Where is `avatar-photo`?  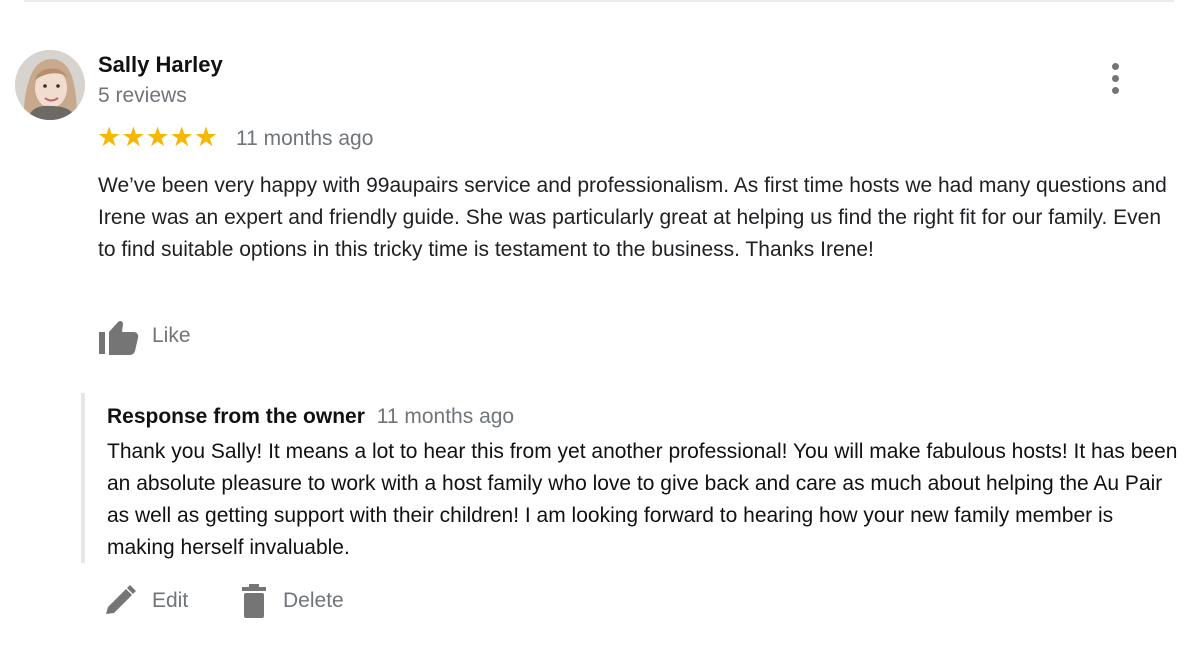 avatar-photo is located at coordinates (50, 85).